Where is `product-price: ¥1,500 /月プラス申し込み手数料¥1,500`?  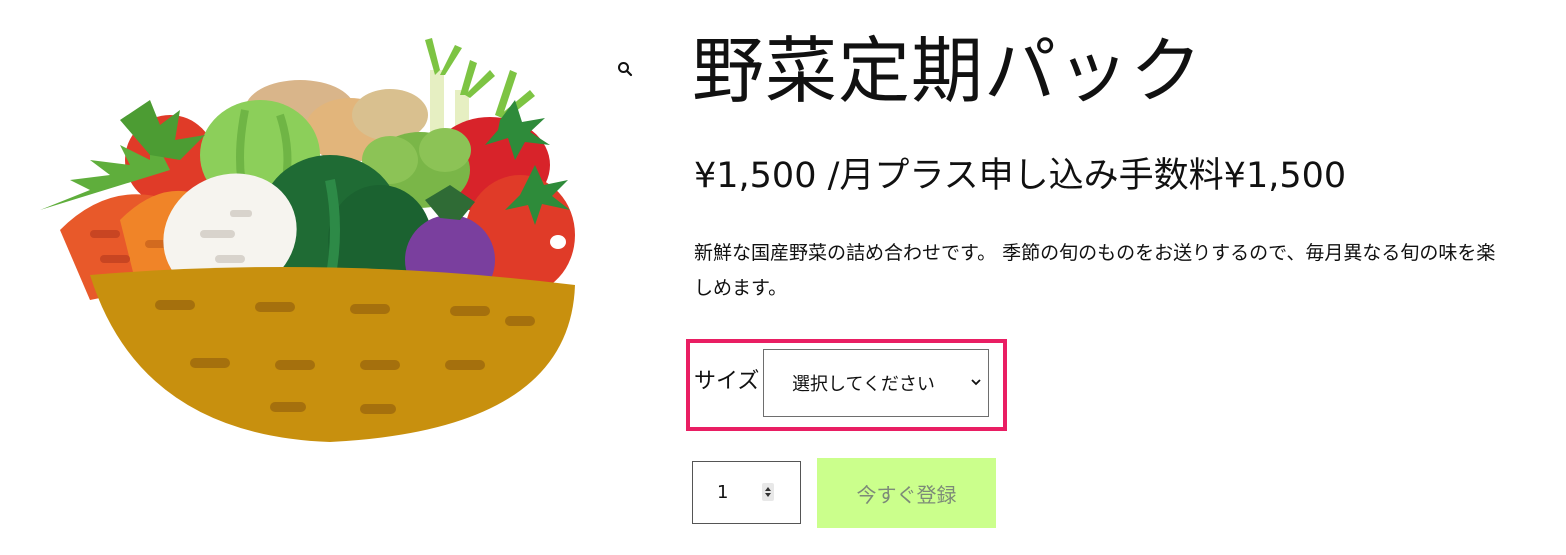 product-price: ¥1,500 /月プラス申し込み手数料¥1,500 is located at coordinates (1020, 176).